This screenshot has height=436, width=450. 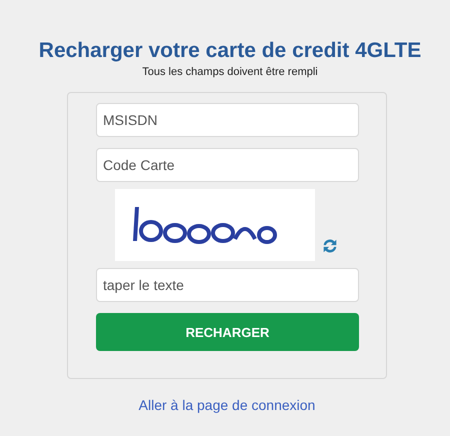 What do you see at coordinates (227, 285) in the screenshot?
I see `input-field: taper le texte` at bounding box center [227, 285].